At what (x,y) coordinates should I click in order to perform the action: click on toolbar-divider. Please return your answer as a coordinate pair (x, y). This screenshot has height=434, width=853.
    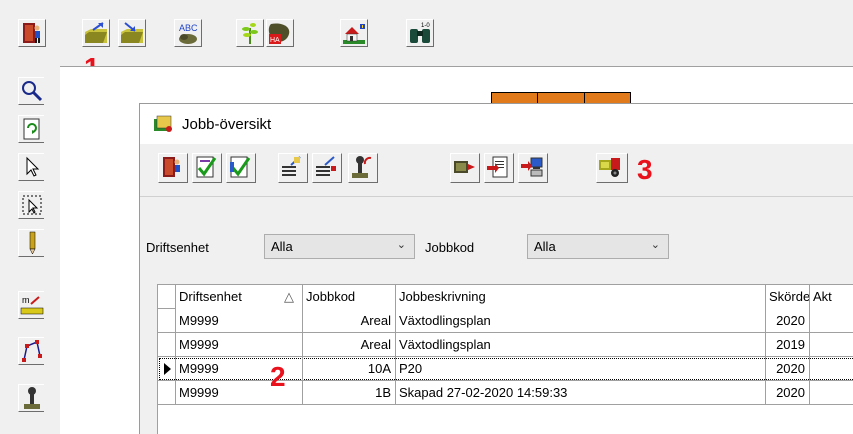
    Looking at the image, I should click on (496, 196).